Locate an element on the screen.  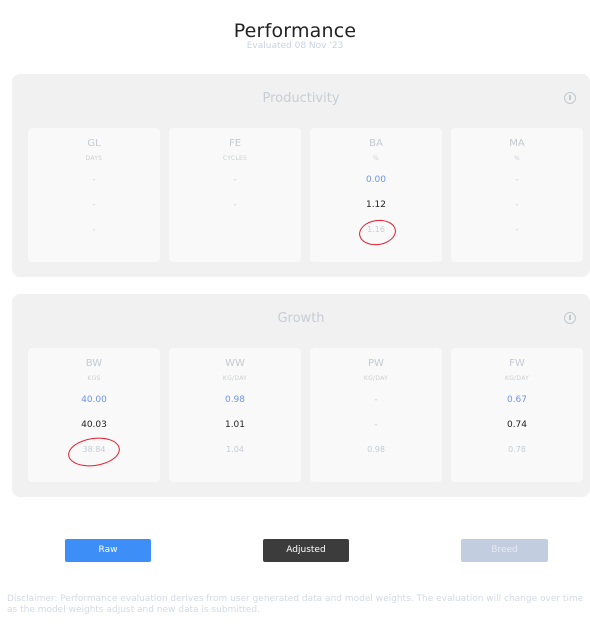
metric-adjusted-value: 0.74 is located at coordinates (517, 425).